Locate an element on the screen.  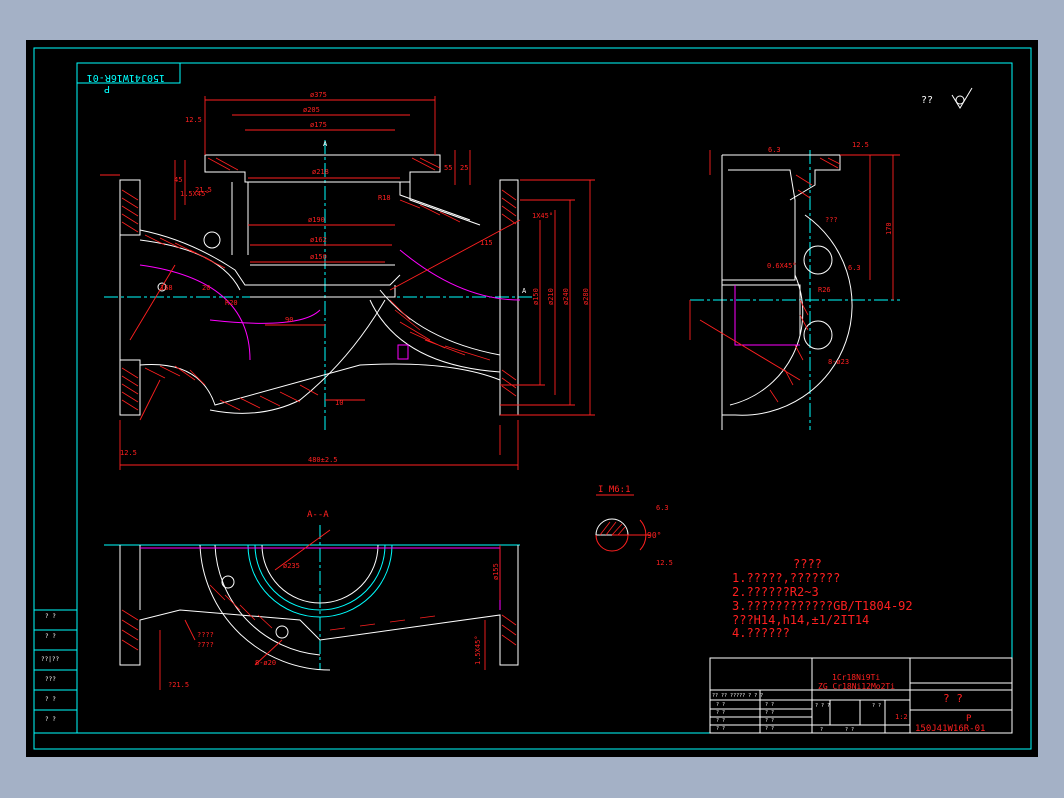
svg-text: 0.6X45° is located at coordinates (782, 266).